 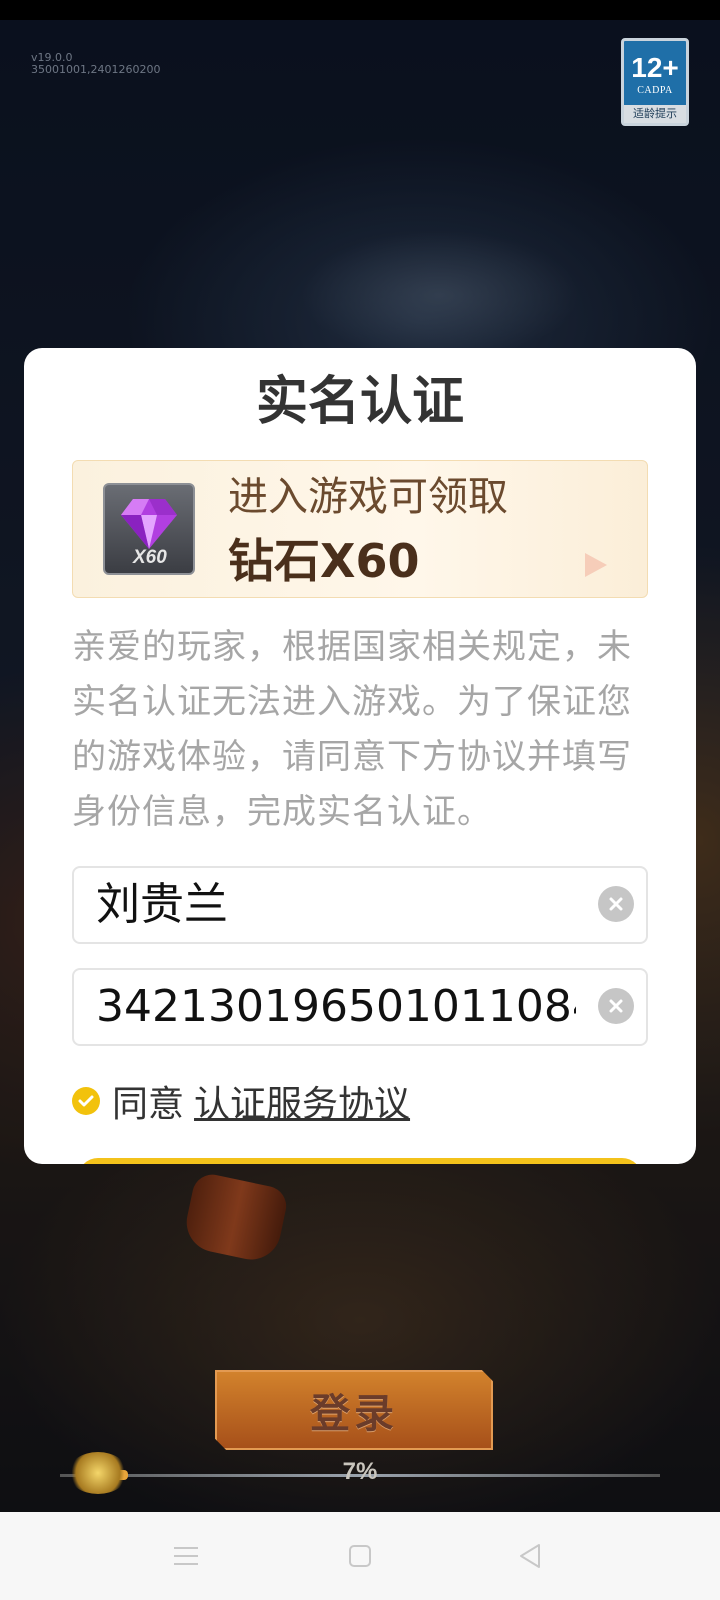 I want to click on home-icon, so click(x=360, y=1556).